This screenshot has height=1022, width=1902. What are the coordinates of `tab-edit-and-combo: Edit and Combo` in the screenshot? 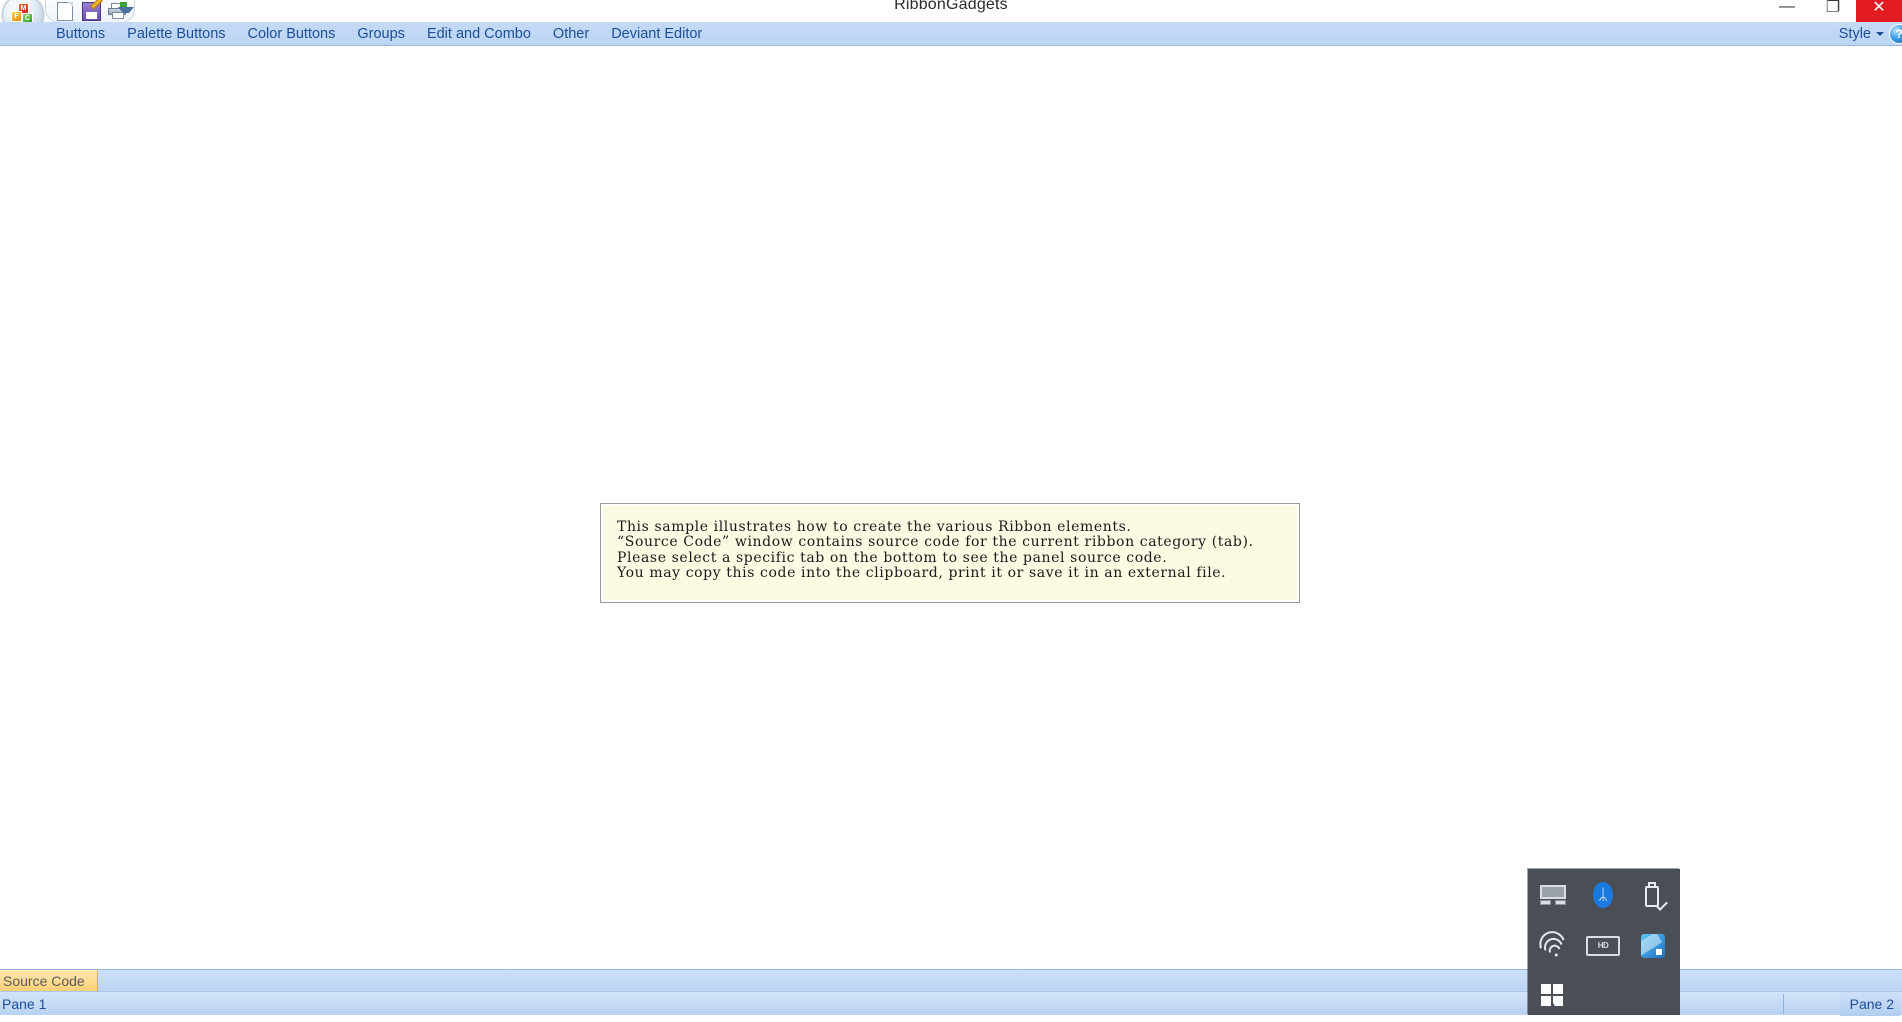 It's located at (479, 34).